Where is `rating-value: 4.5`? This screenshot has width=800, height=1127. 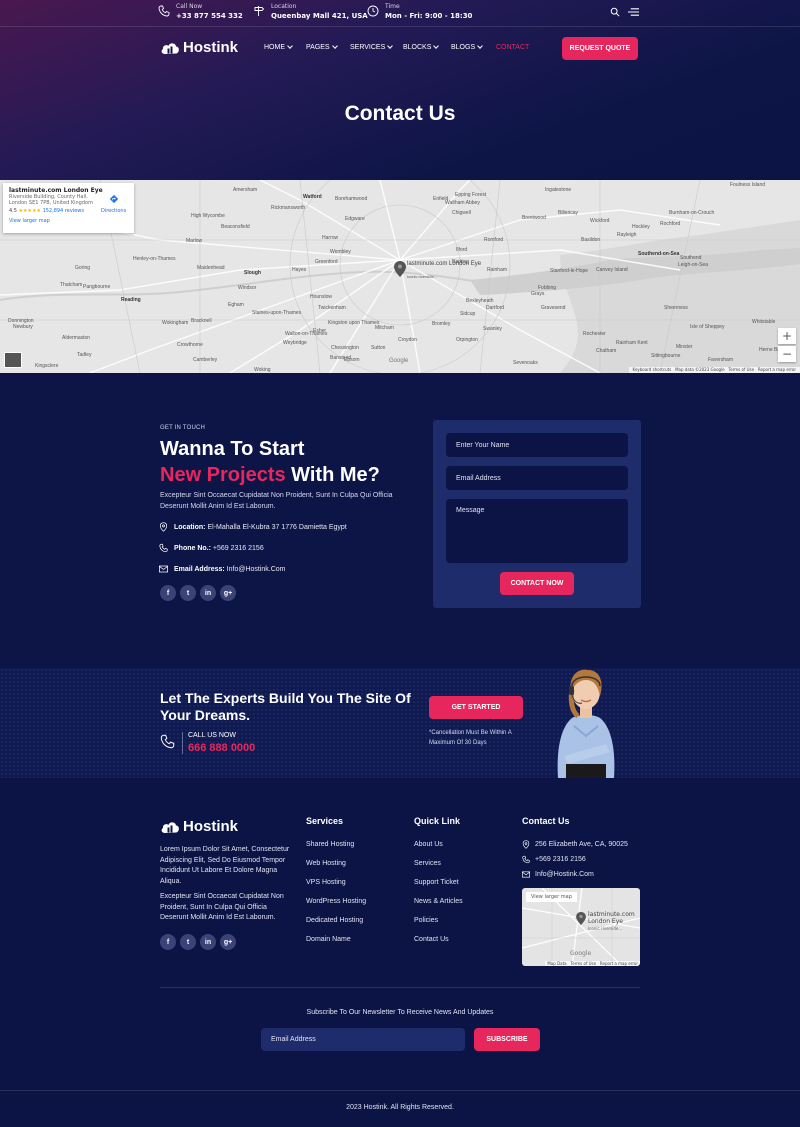 rating-value: 4.5 is located at coordinates (13, 211).